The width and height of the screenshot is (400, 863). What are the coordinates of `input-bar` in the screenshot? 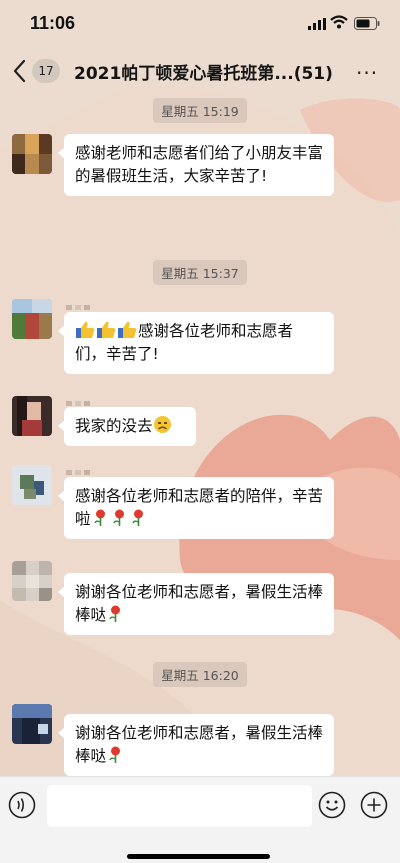 It's located at (200, 819).